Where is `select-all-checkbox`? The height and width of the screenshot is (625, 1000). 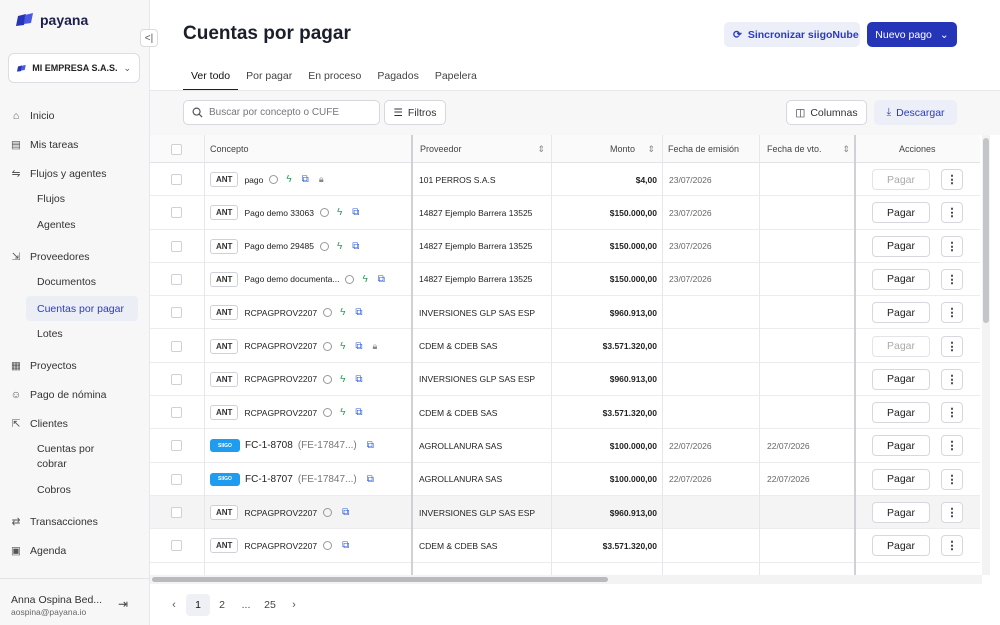 select-all-checkbox is located at coordinates (176, 149).